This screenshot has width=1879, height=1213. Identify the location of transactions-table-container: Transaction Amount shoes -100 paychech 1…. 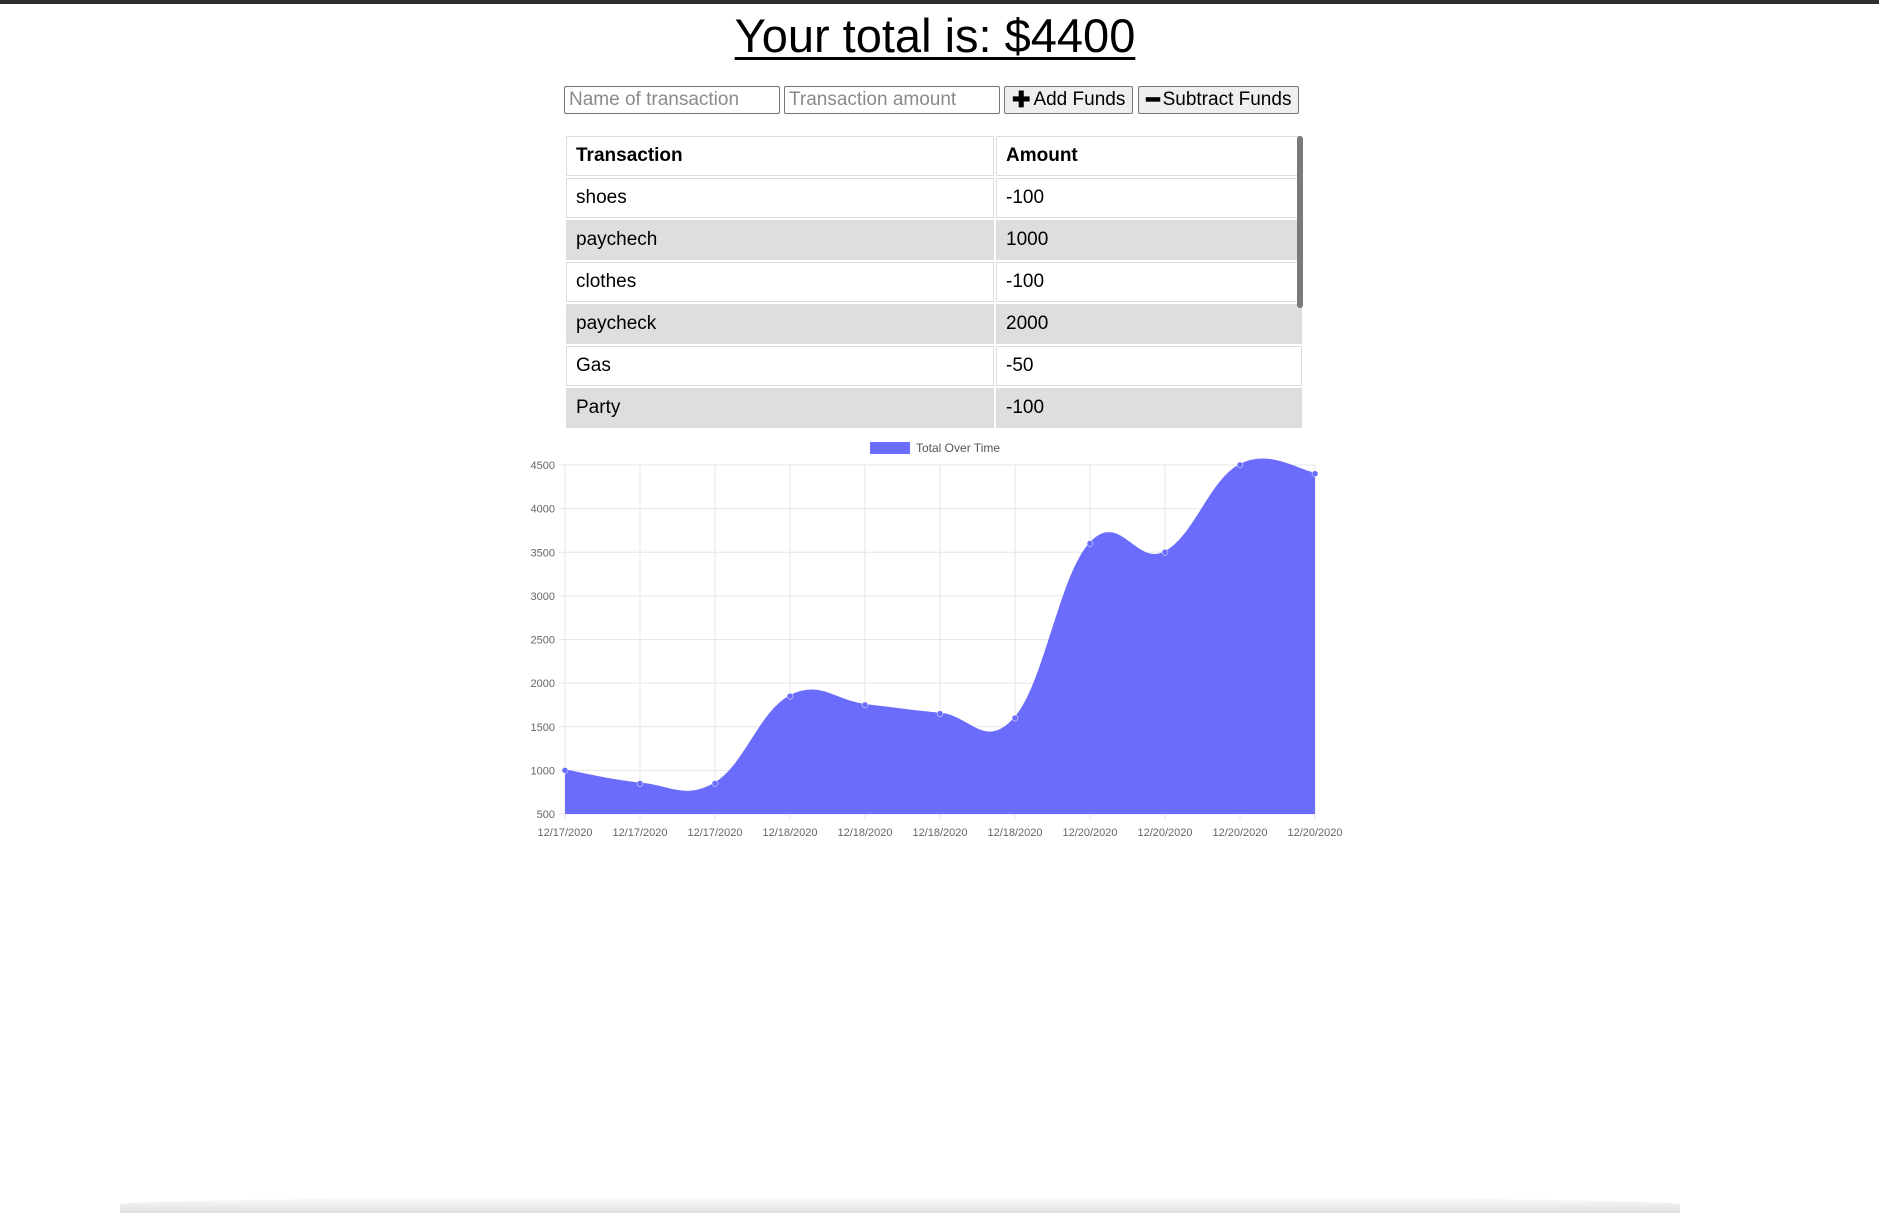
(934, 282).